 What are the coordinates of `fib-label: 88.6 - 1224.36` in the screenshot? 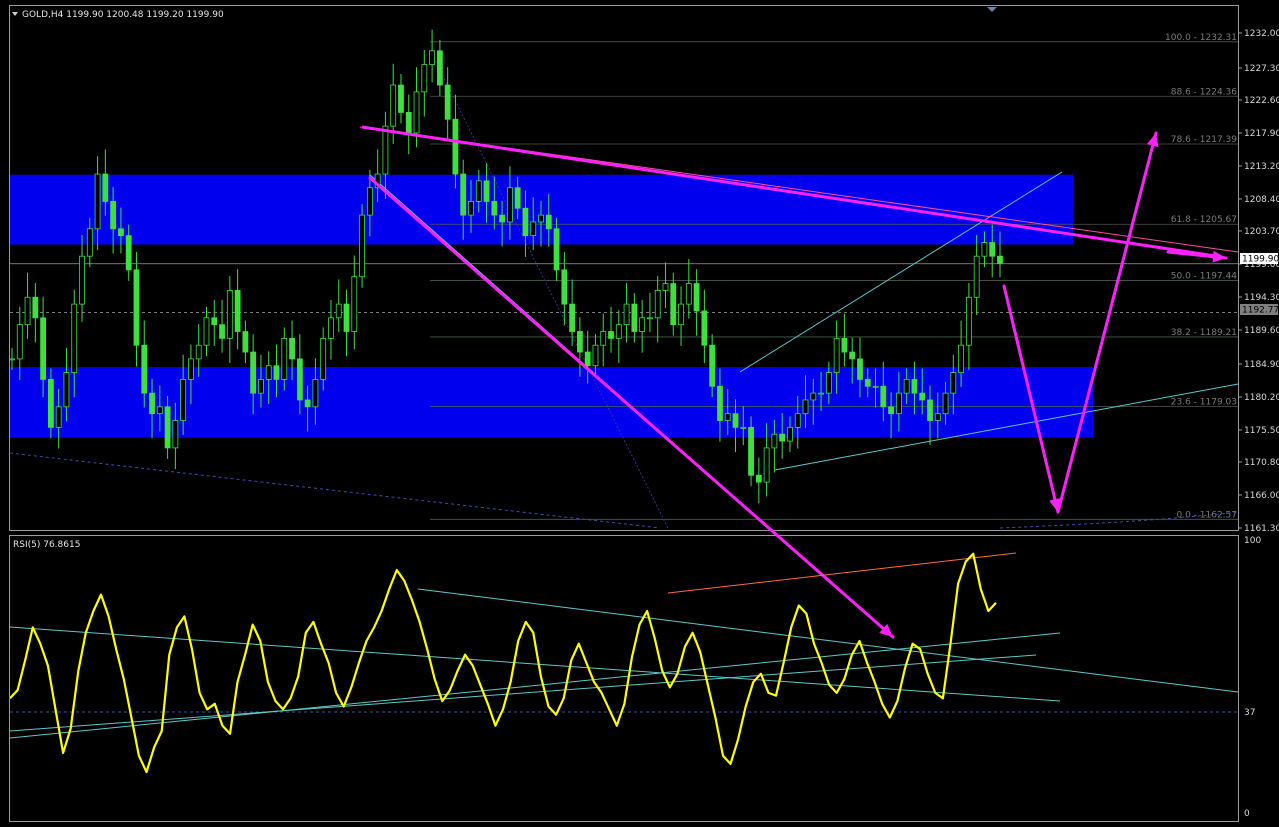 It's located at (1204, 92).